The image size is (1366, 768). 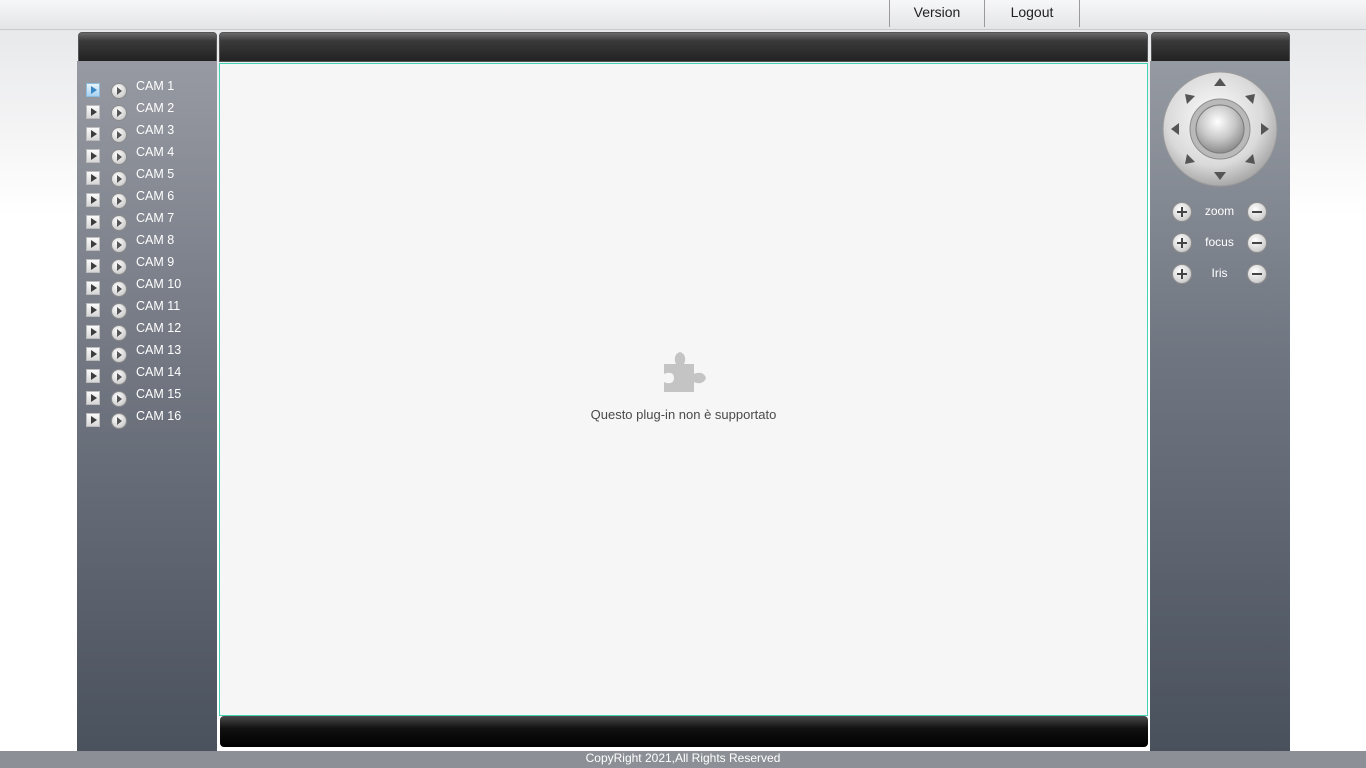 What do you see at coordinates (683, 414) in the screenshot?
I see `plugin-unsupported-message: Questo plug-in non è supportato` at bounding box center [683, 414].